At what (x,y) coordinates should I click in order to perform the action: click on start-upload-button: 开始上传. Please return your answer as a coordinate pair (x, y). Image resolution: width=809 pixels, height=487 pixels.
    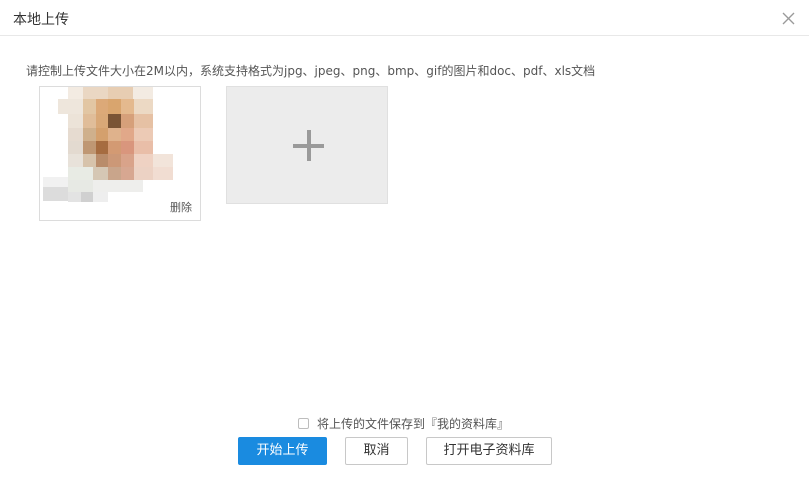
    Looking at the image, I should click on (282, 451).